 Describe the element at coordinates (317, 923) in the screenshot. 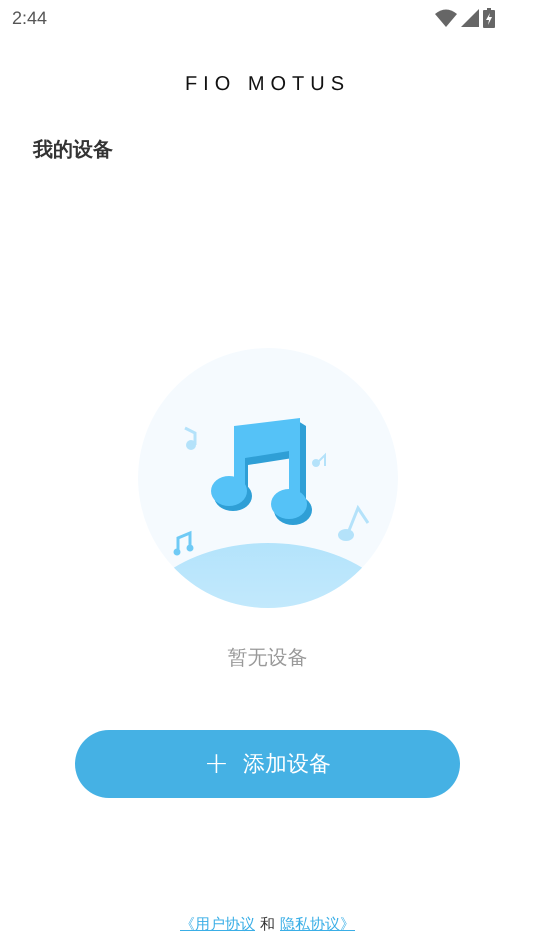

I see `agreement-link: 隐私协议》` at that location.